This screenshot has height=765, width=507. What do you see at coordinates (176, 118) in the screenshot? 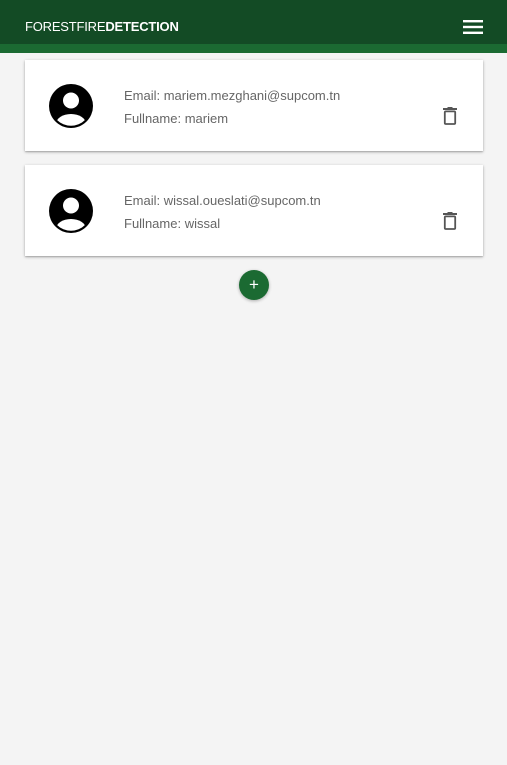
I see `user-fullname: Fullname: mariem` at bounding box center [176, 118].